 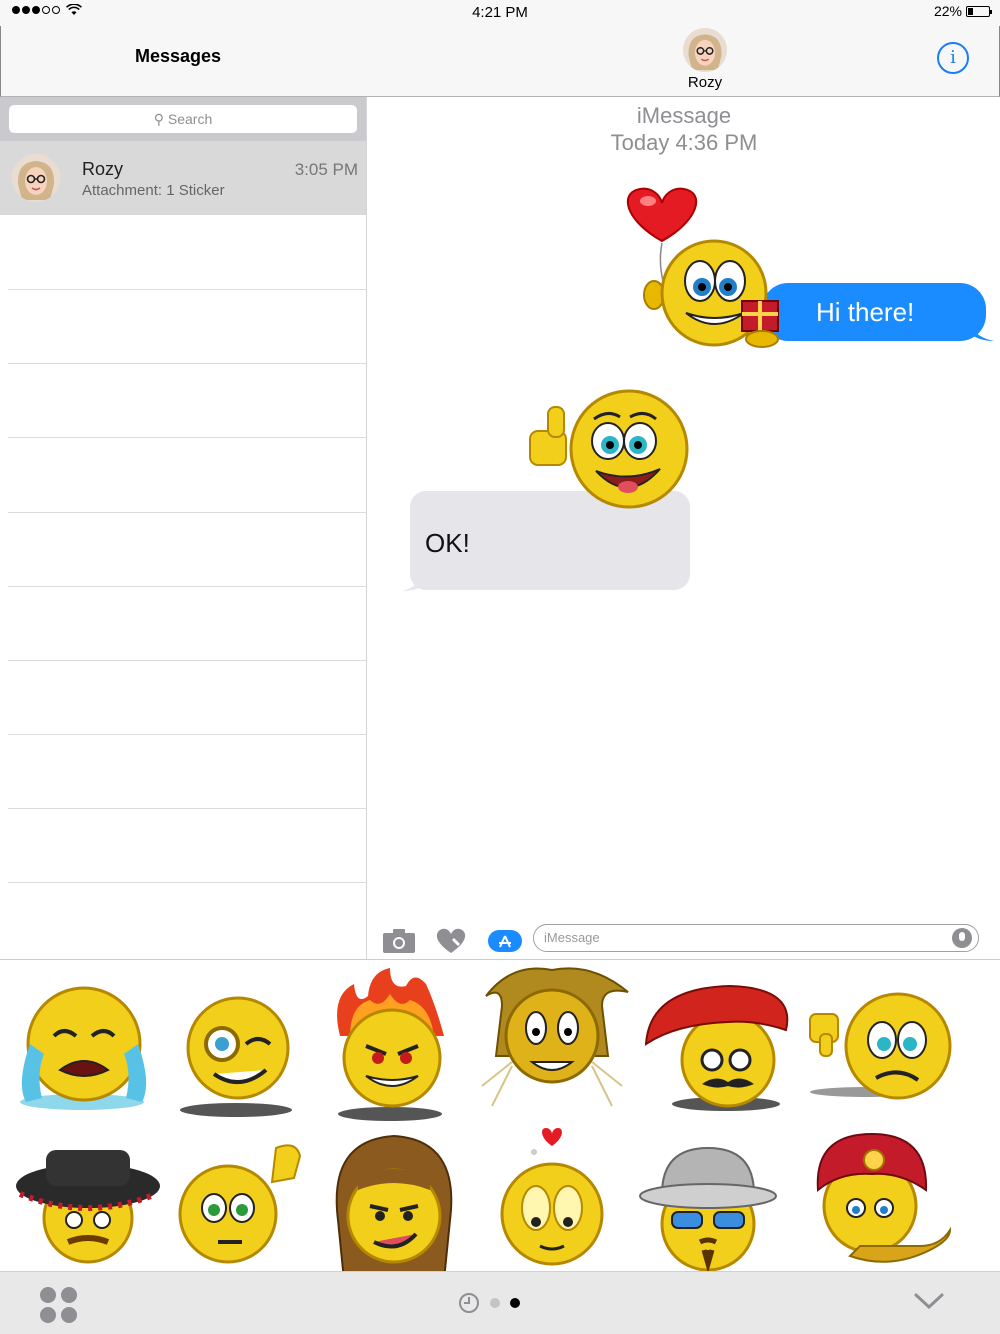 I want to click on battery-group: 22%, so click(x=962, y=11).